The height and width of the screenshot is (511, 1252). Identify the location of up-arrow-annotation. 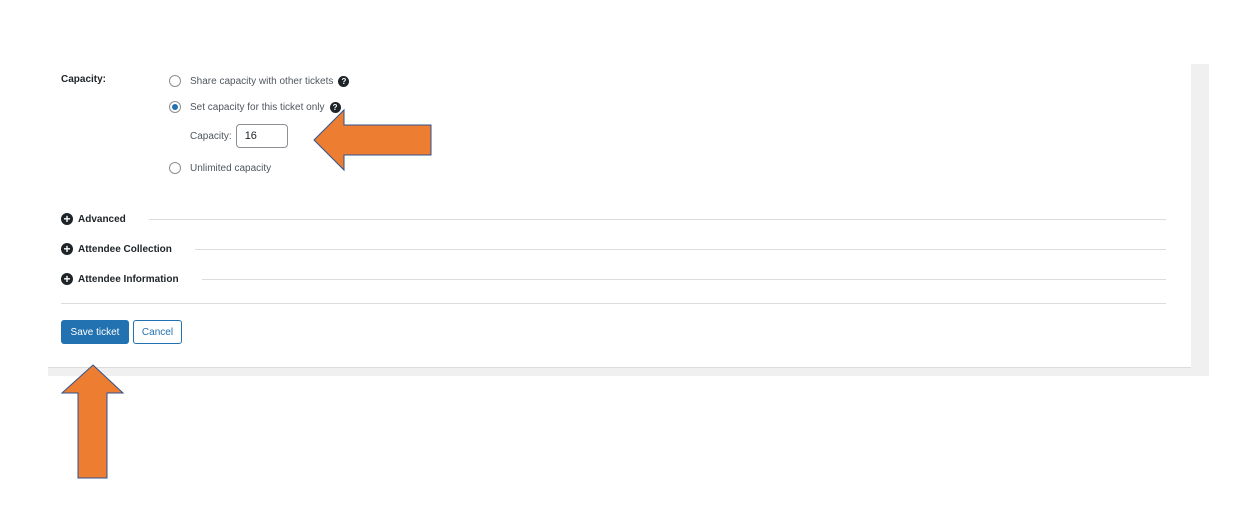
(92, 421).